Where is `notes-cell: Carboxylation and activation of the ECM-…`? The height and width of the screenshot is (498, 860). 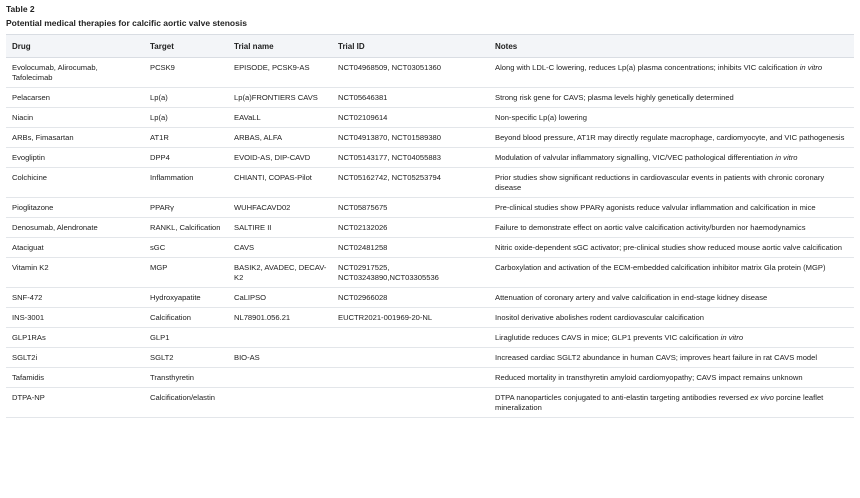
notes-cell: Carboxylation and activation of the ECM-… is located at coordinates (671, 272).